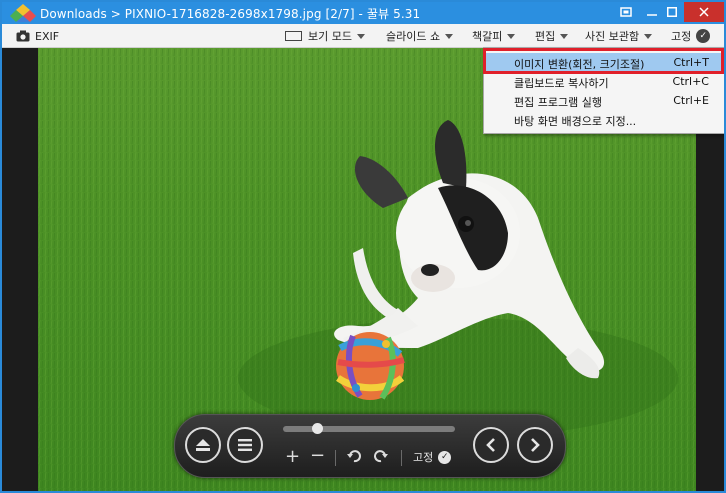 This screenshot has width=726, height=493. I want to click on edit-label: 편집, so click(545, 36).